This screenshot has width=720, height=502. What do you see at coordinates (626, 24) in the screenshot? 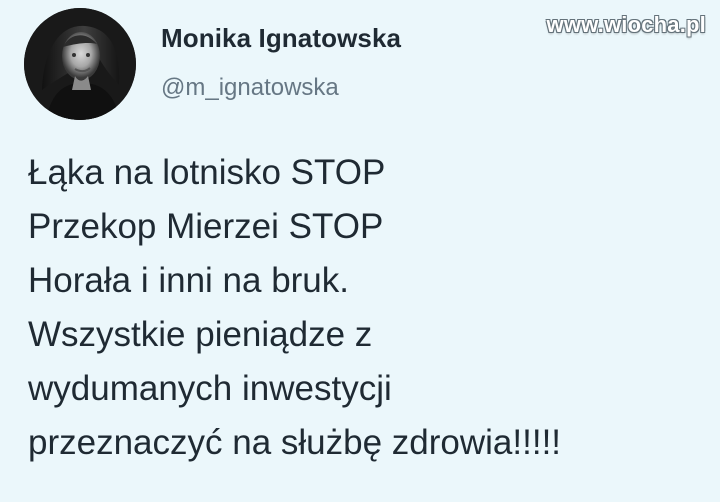
I see `site-watermark: www.wiocha.pl` at bounding box center [626, 24].